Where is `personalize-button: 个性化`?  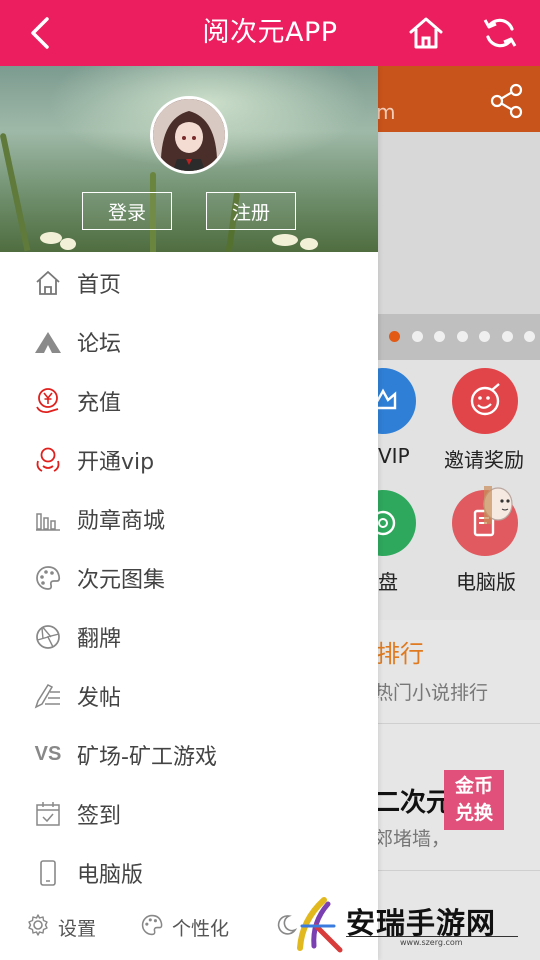
personalize-button: 个性化 is located at coordinates (184, 927).